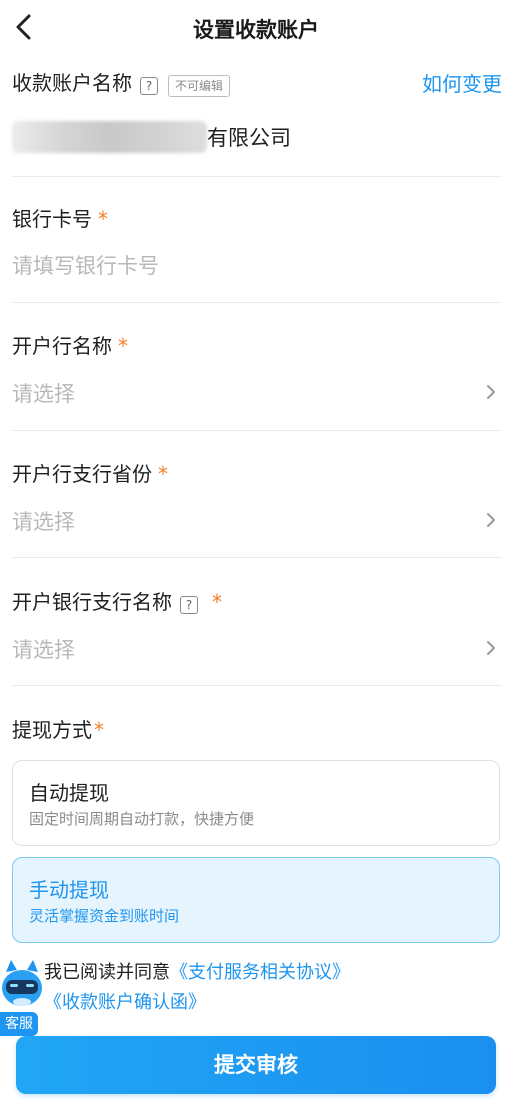 The width and height of the screenshot is (512, 1108). I want to click on bank-name-label: 开户行名称, so click(62, 346).